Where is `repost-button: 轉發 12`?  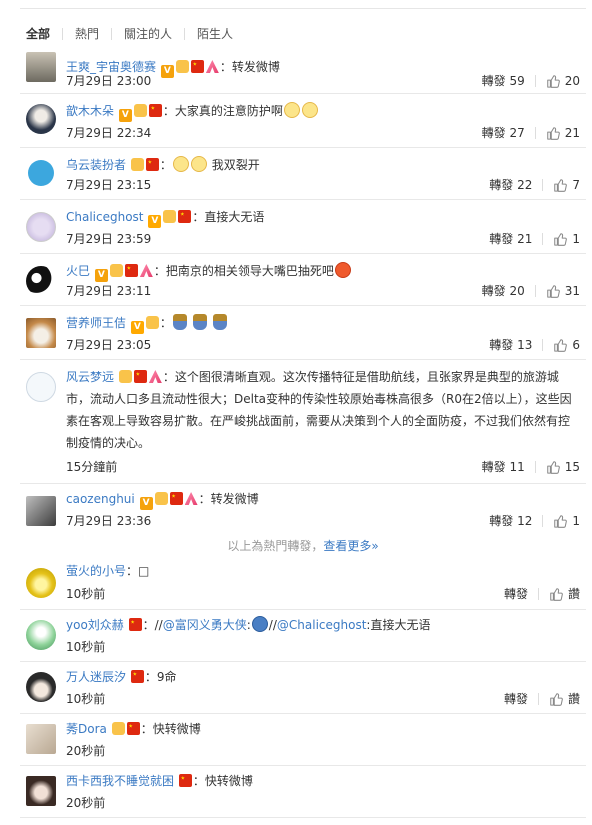
repost-button: 轉發 12 is located at coordinates (510, 521).